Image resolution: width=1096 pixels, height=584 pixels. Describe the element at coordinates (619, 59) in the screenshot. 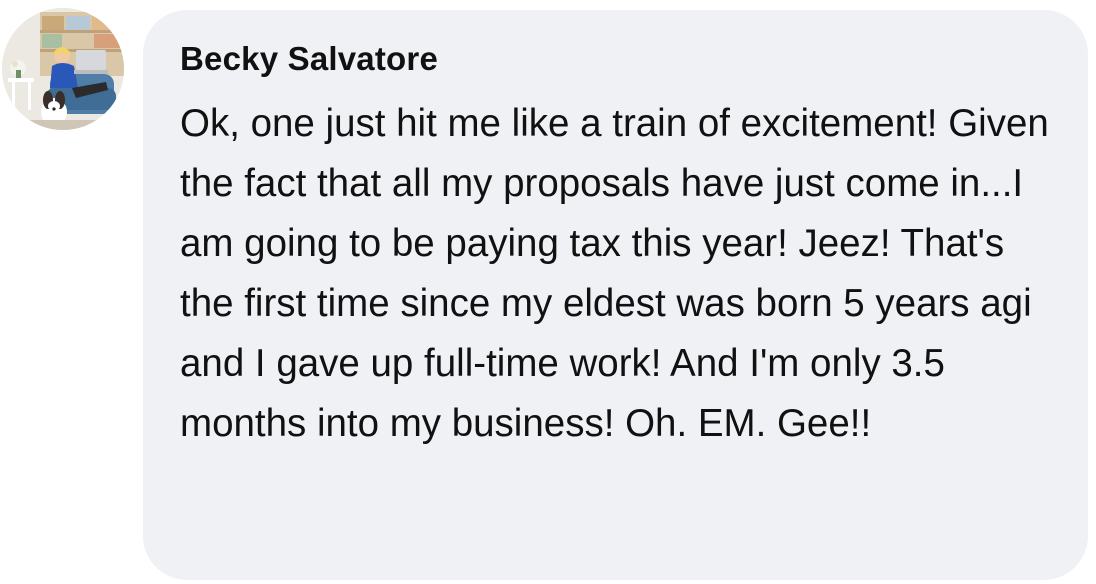

I see `author-name: Becky Salvatore` at that location.